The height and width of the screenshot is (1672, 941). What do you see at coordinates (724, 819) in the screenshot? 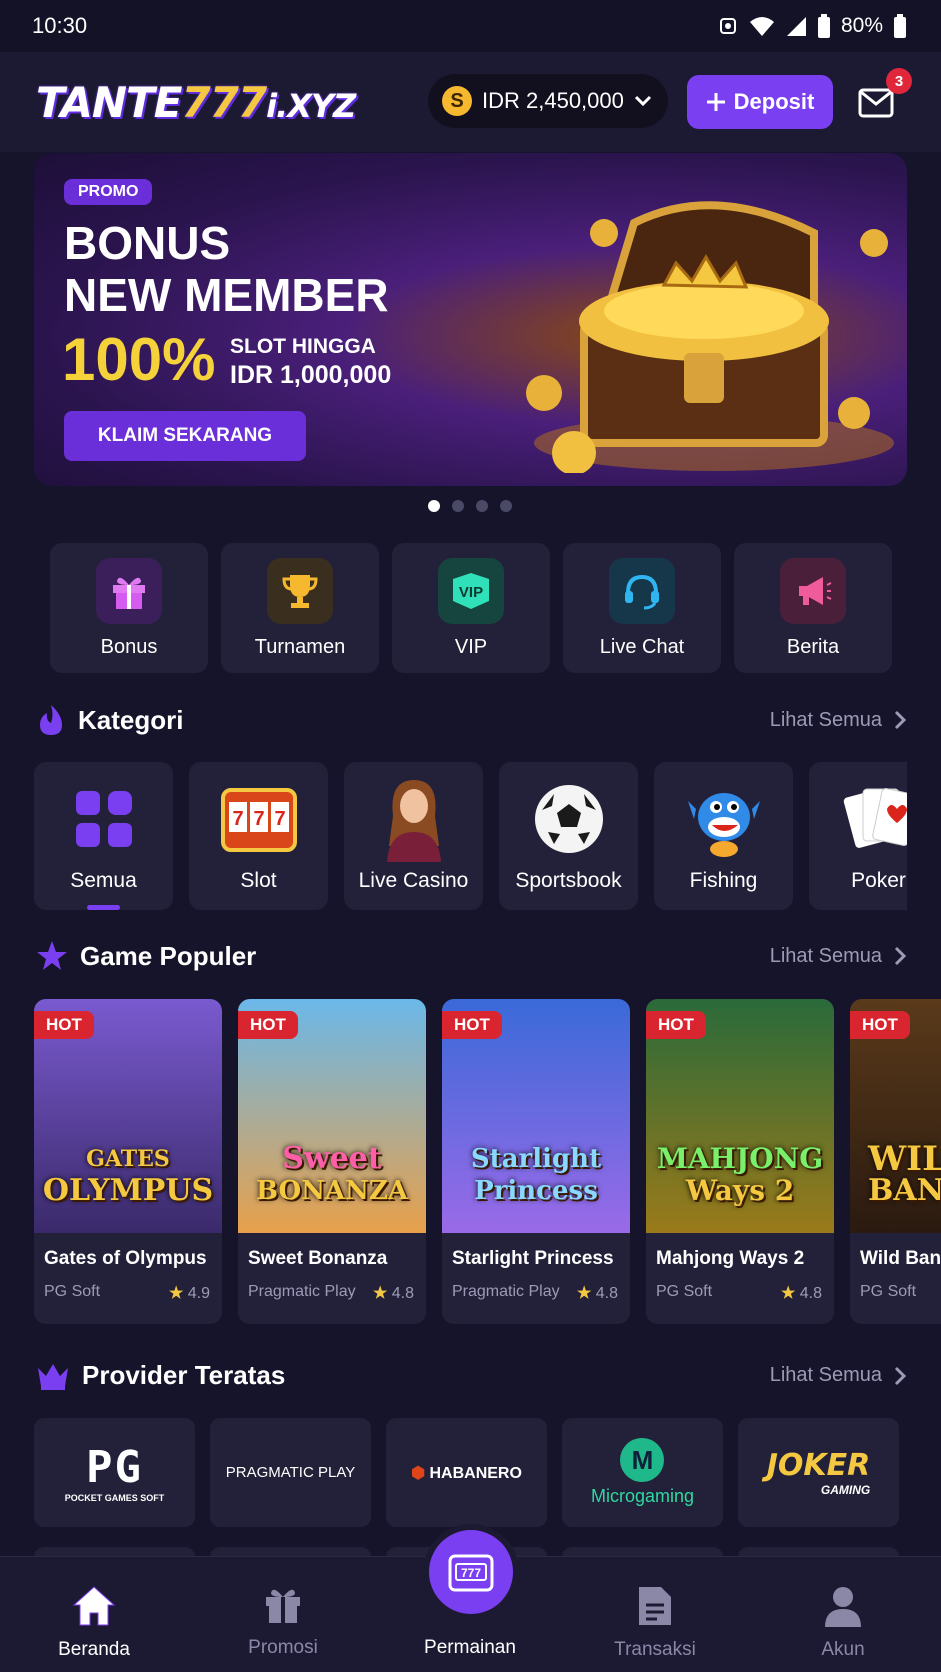
I see `fish-icon` at bounding box center [724, 819].